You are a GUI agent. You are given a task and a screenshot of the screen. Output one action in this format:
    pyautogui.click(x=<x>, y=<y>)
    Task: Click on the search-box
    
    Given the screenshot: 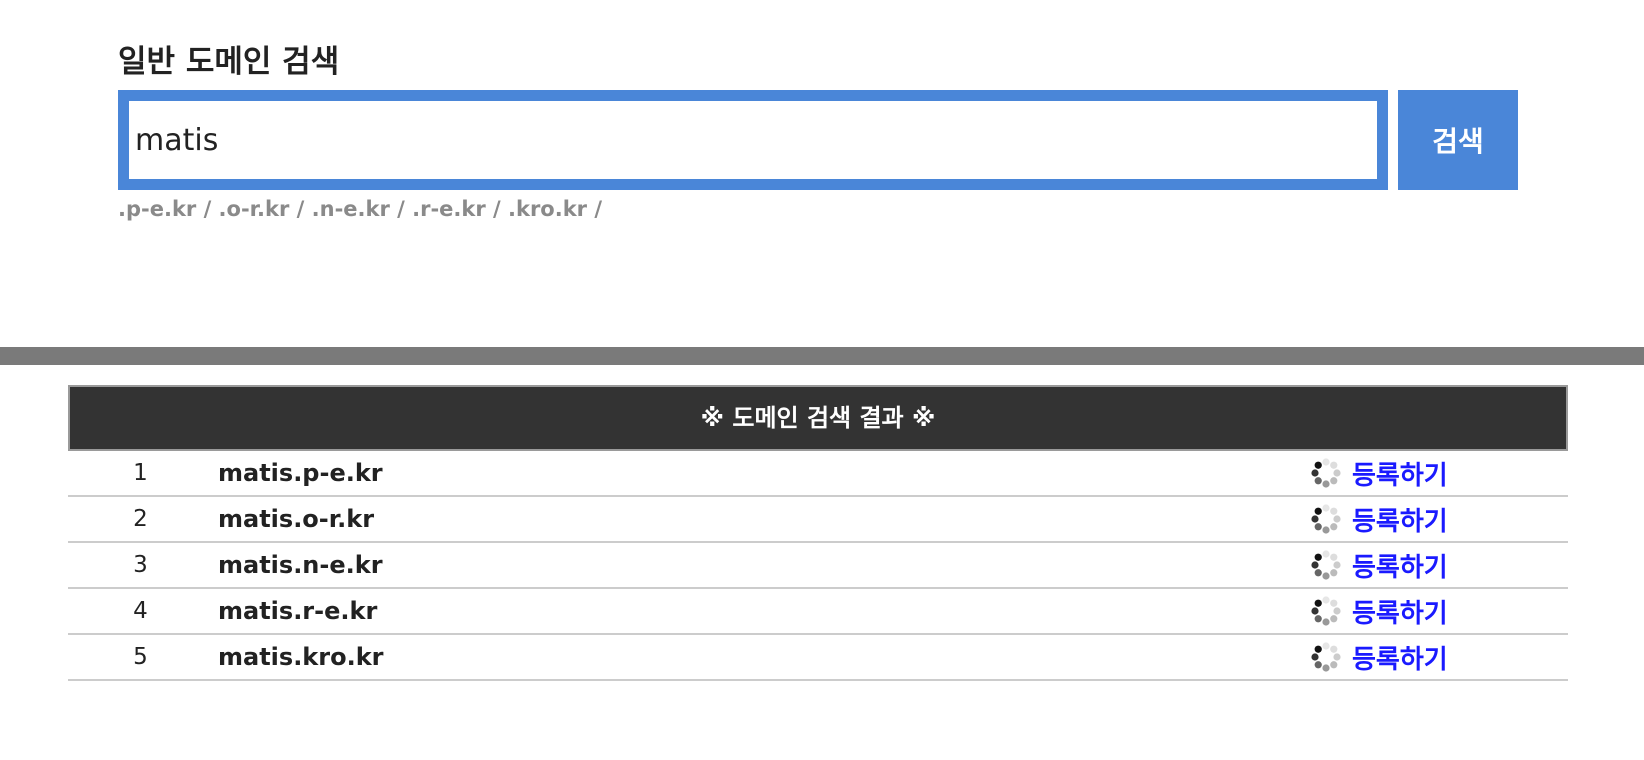 What is the action you would take?
    pyautogui.click(x=753, y=140)
    